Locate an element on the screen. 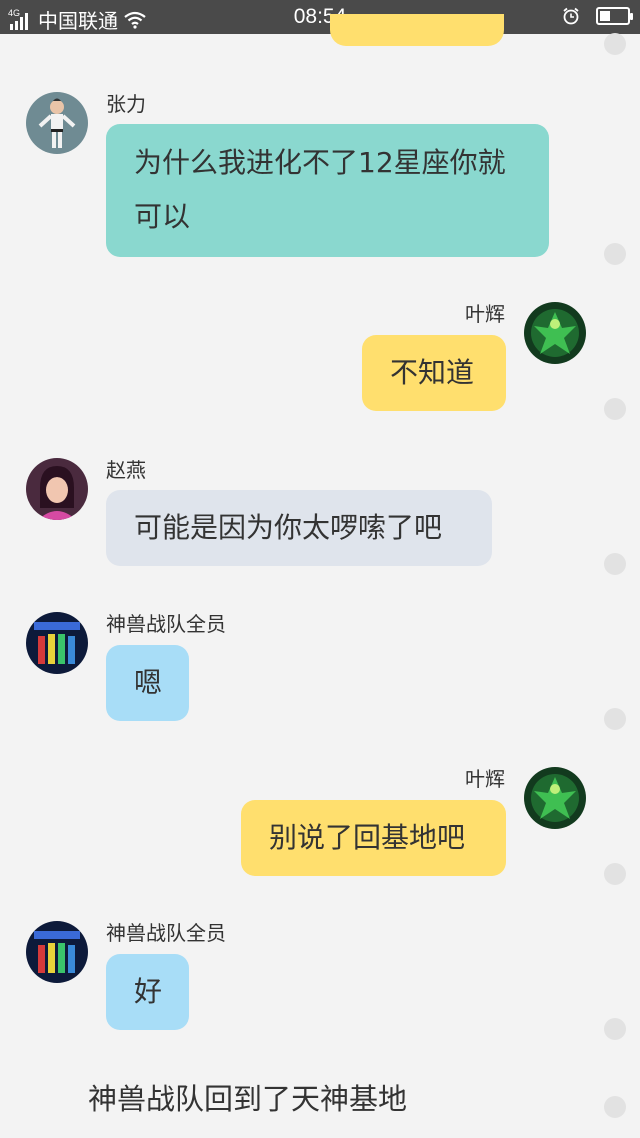 The width and height of the screenshot is (640, 1138). avatar-zhaoyan-icon is located at coordinates (57, 489).